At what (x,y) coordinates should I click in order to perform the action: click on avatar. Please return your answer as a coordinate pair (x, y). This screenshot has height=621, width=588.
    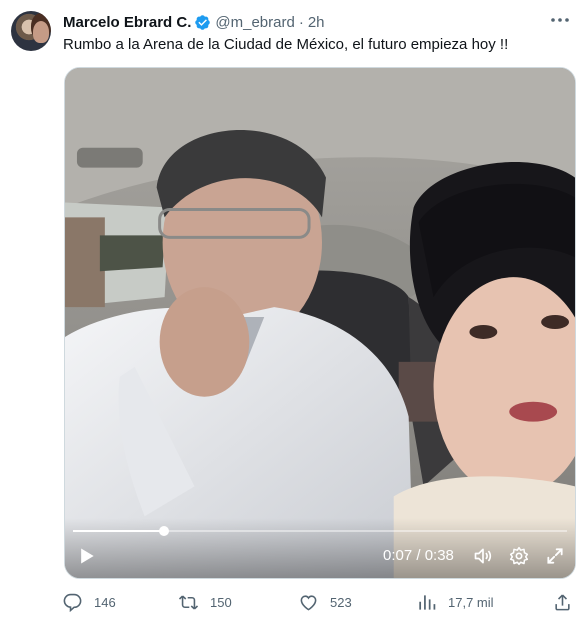
    Looking at the image, I should click on (31, 31).